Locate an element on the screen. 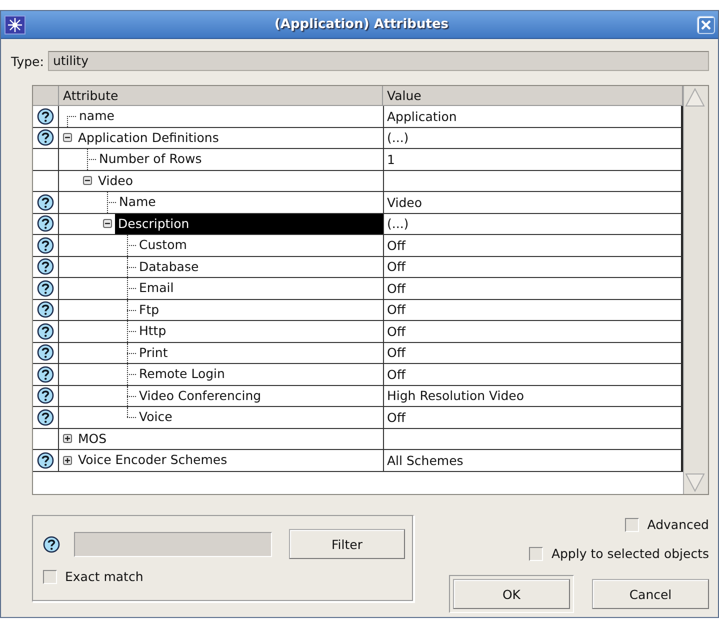 This screenshot has height=619, width=719. star-icon is located at coordinates (15, 24).